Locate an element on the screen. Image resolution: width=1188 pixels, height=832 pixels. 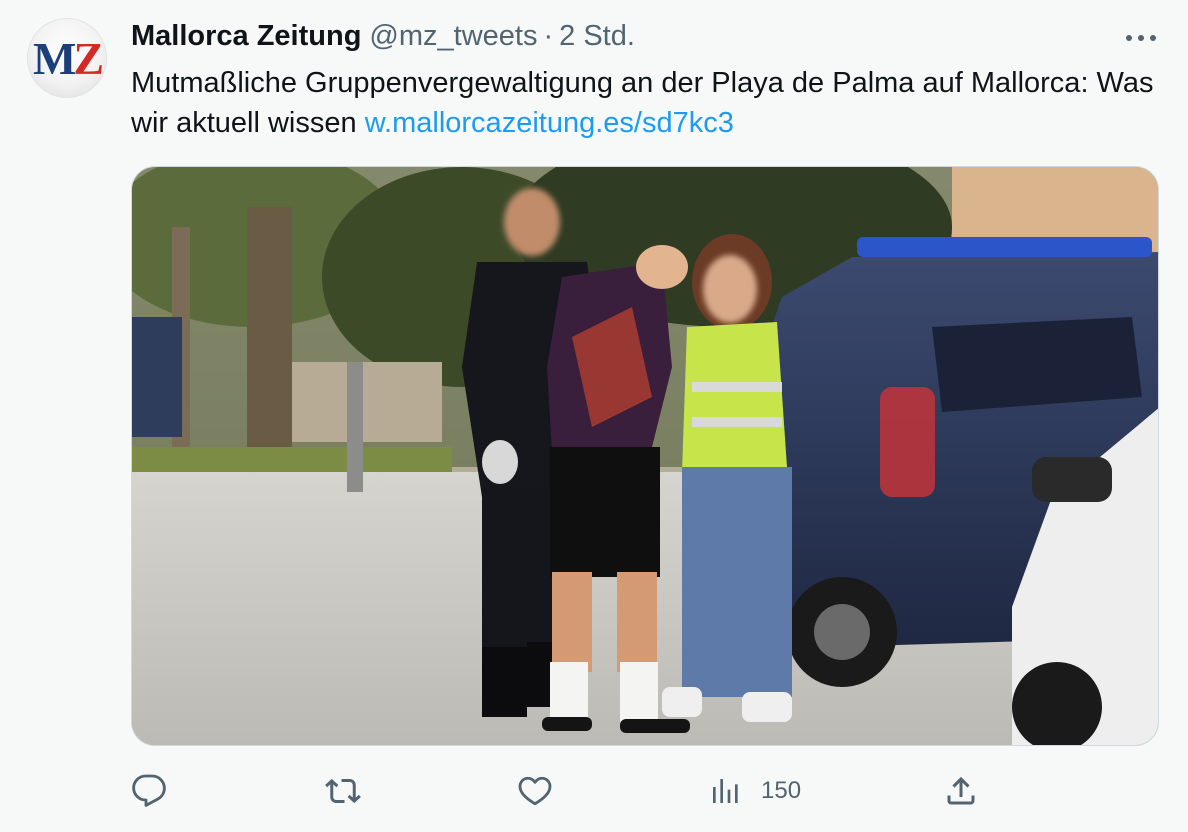
display-name: Mallorca Zeitung is located at coordinates (246, 36).